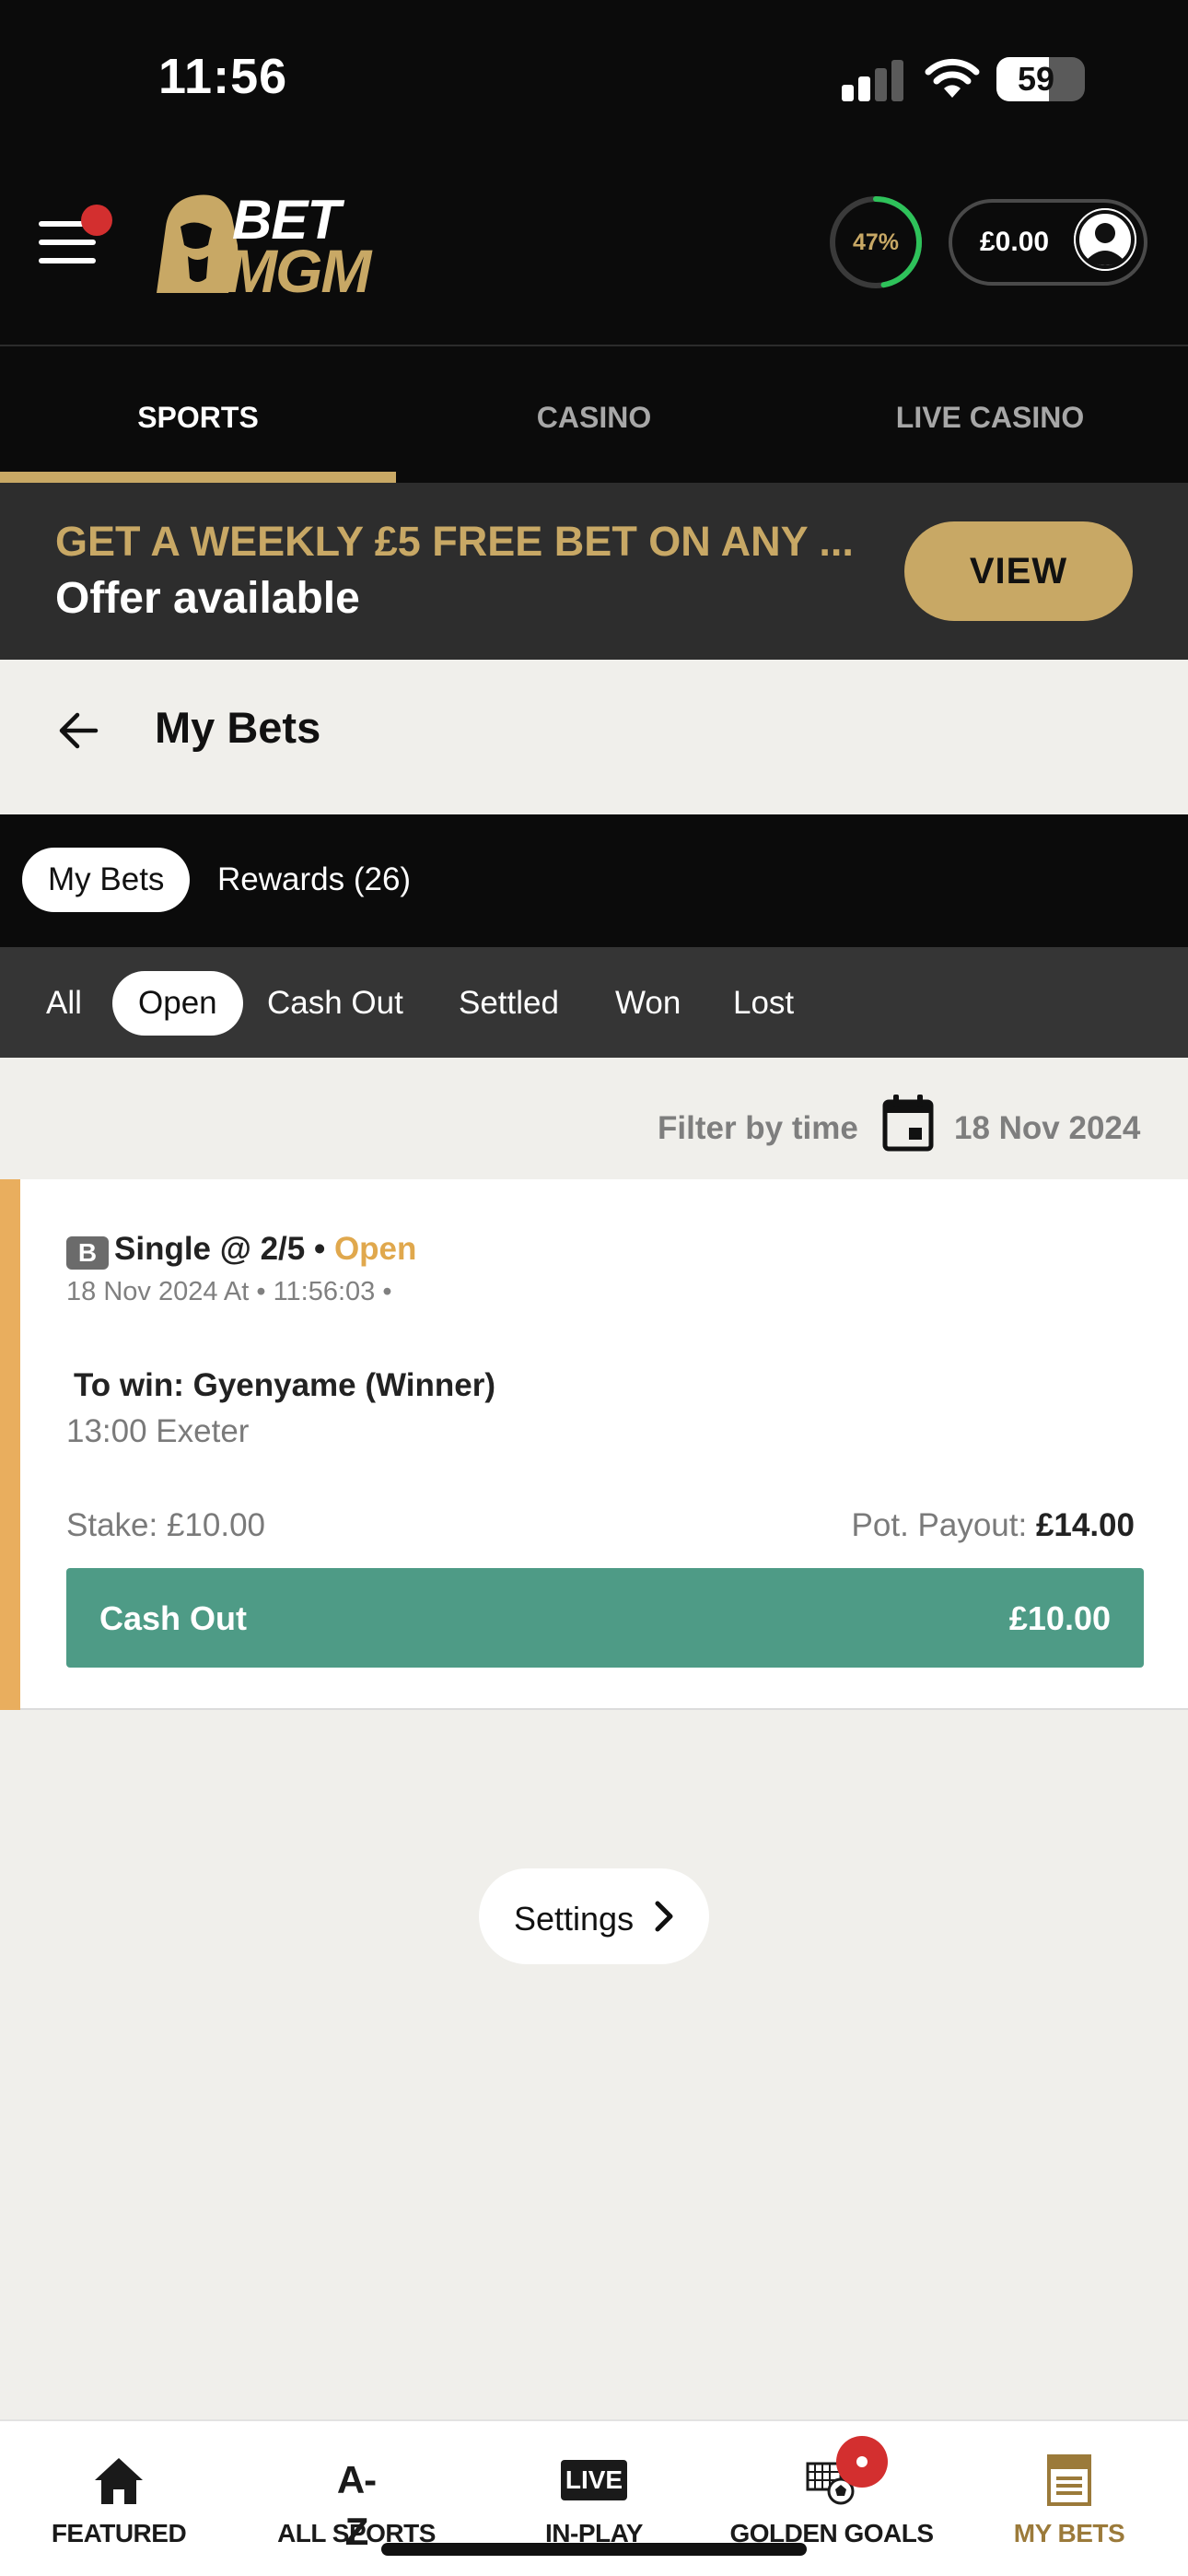 This screenshot has width=1188, height=2576. I want to click on tab-rewards: Rewards (26), so click(314, 880).